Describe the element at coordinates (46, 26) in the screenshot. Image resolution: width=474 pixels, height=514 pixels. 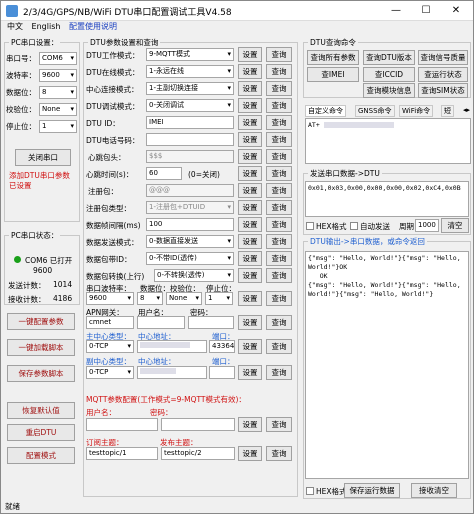
I see `menu-english: English` at that location.